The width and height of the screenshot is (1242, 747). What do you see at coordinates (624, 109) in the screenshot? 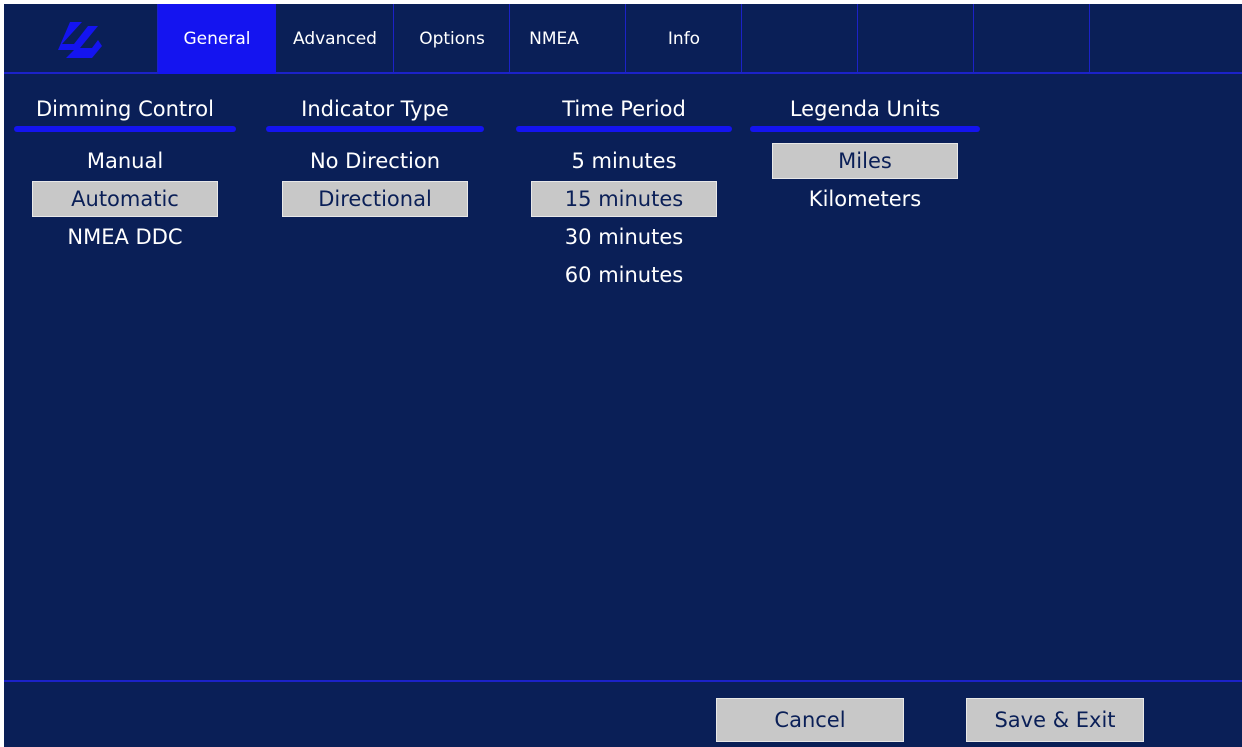
I see `time-period-title: Time Period` at bounding box center [624, 109].